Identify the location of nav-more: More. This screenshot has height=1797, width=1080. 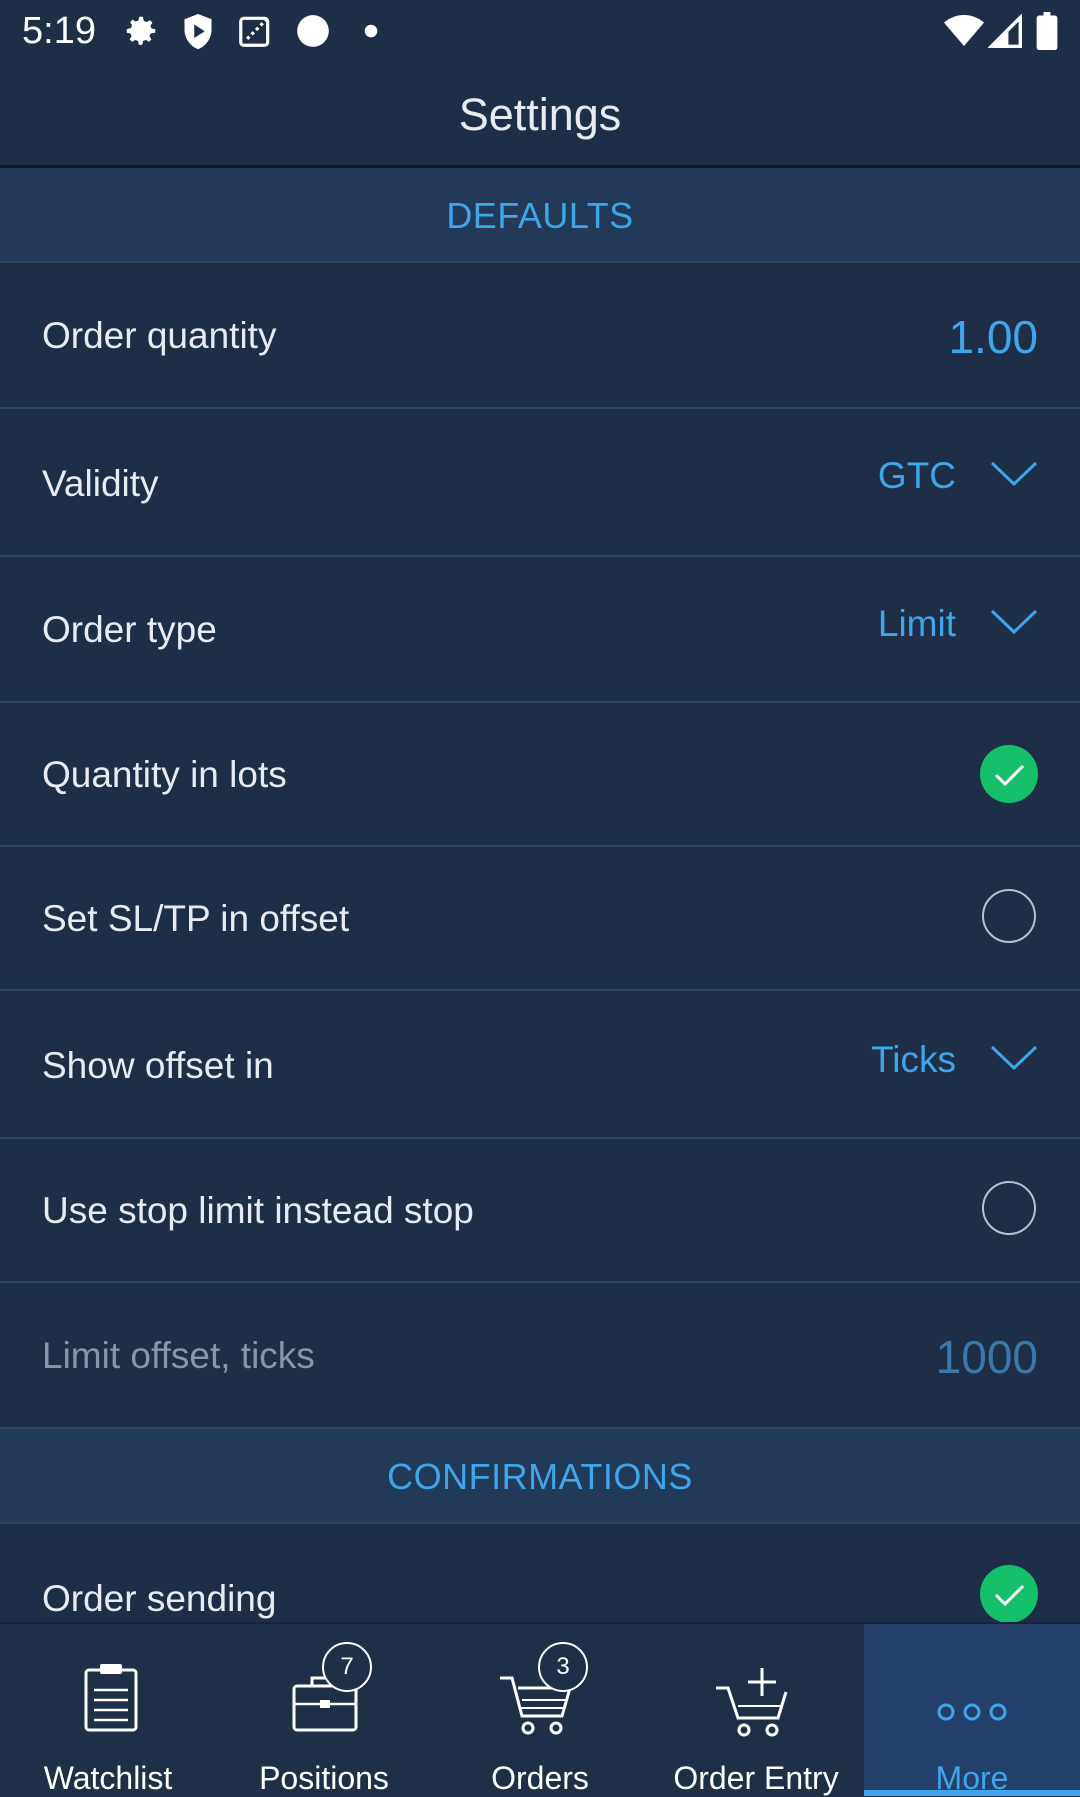
(972, 1710).